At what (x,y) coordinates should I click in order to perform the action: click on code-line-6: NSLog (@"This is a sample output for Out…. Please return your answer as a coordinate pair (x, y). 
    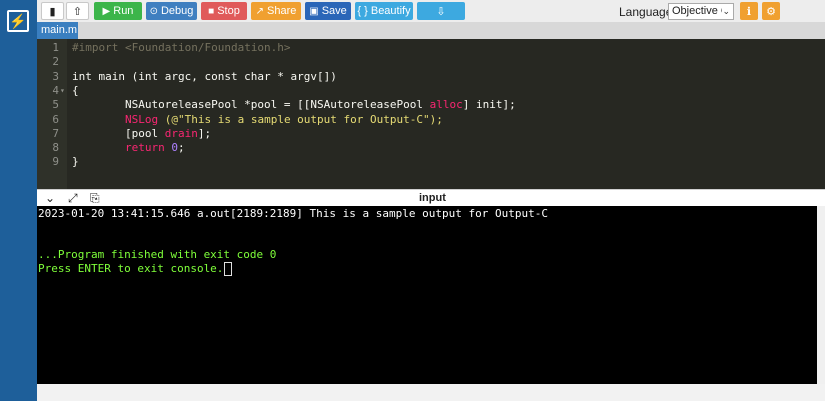
    Looking at the image, I should click on (257, 120).